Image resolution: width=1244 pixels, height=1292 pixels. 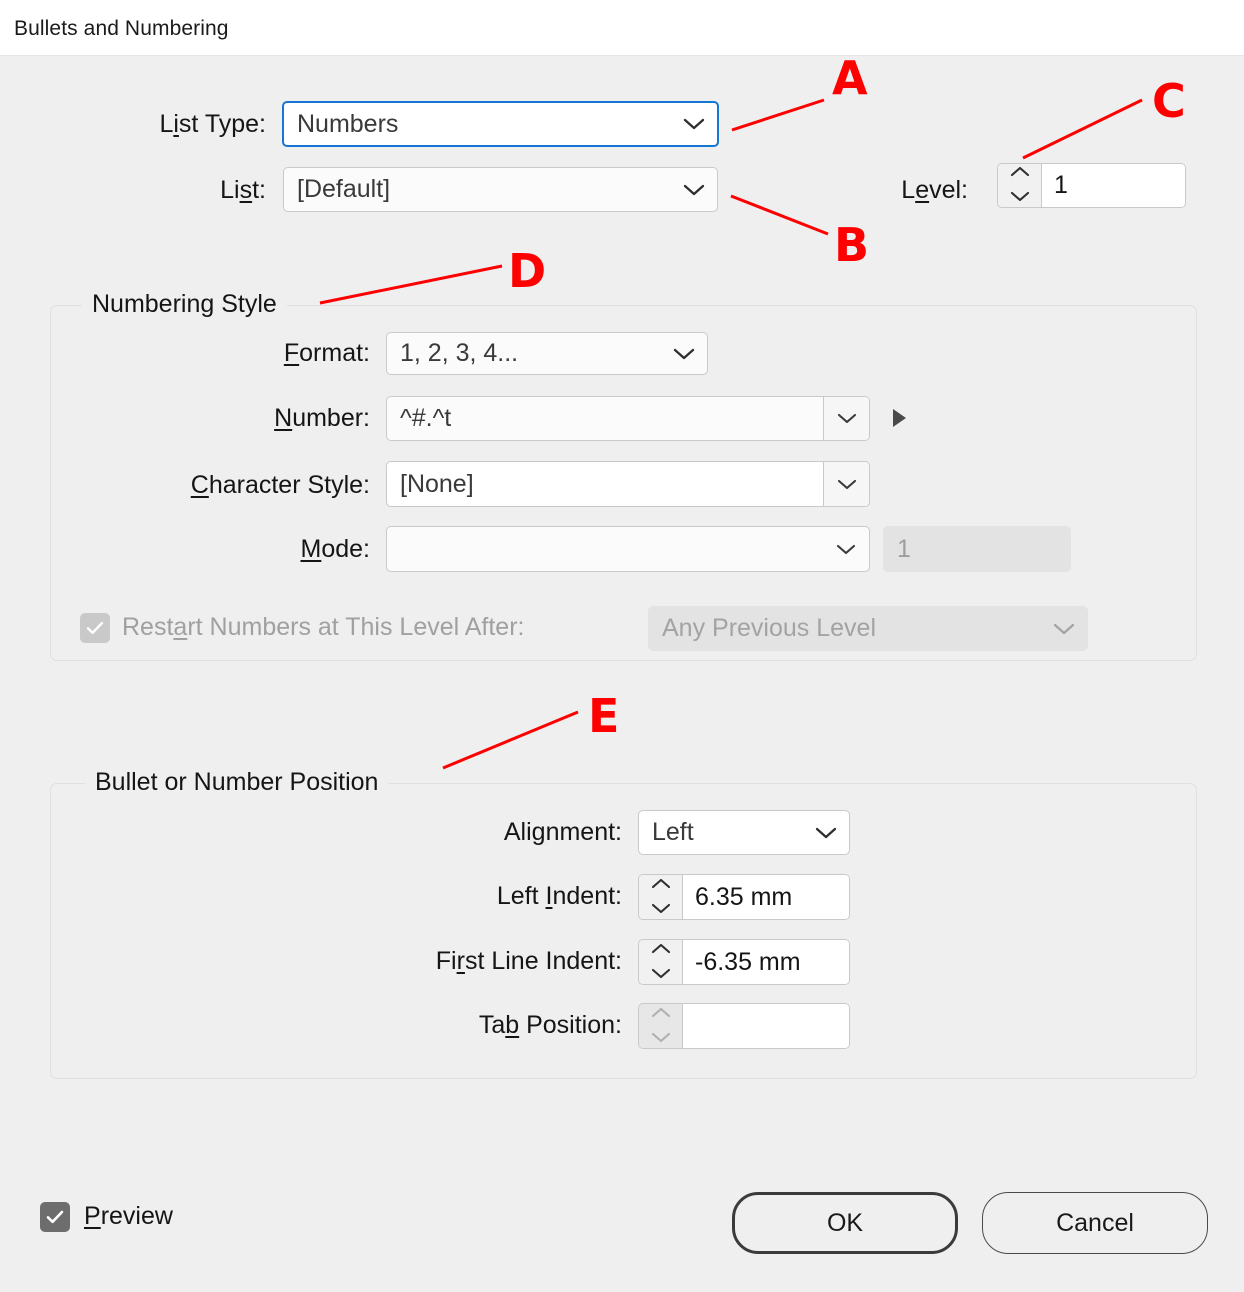 What do you see at coordinates (344, 189) in the screenshot?
I see `list-value: [Default]` at bounding box center [344, 189].